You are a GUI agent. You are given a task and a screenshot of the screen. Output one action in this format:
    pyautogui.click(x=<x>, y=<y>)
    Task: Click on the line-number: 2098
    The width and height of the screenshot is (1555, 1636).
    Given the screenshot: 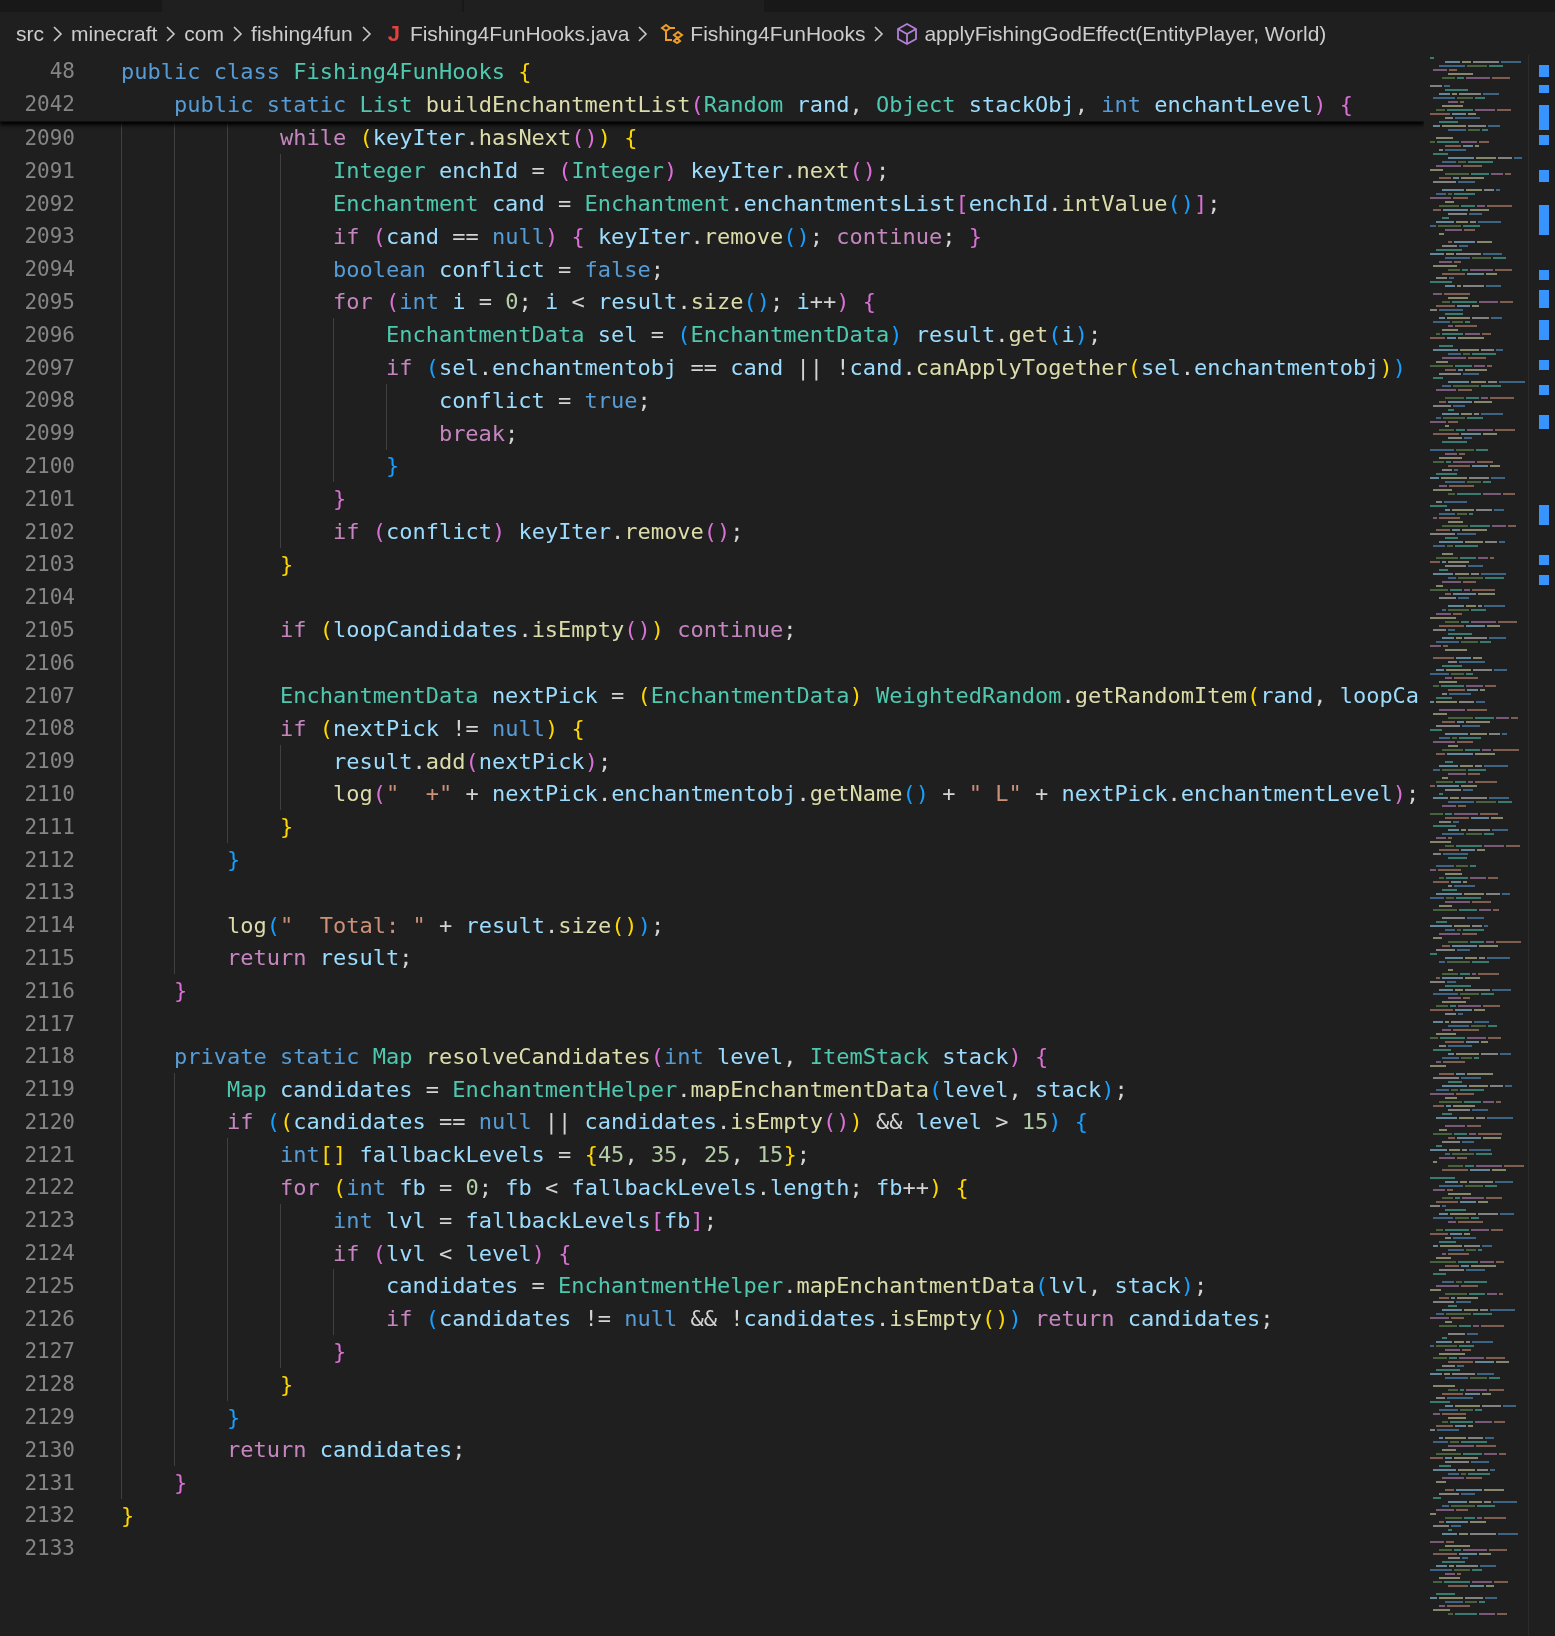 What is the action you would take?
    pyautogui.click(x=49, y=400)
    